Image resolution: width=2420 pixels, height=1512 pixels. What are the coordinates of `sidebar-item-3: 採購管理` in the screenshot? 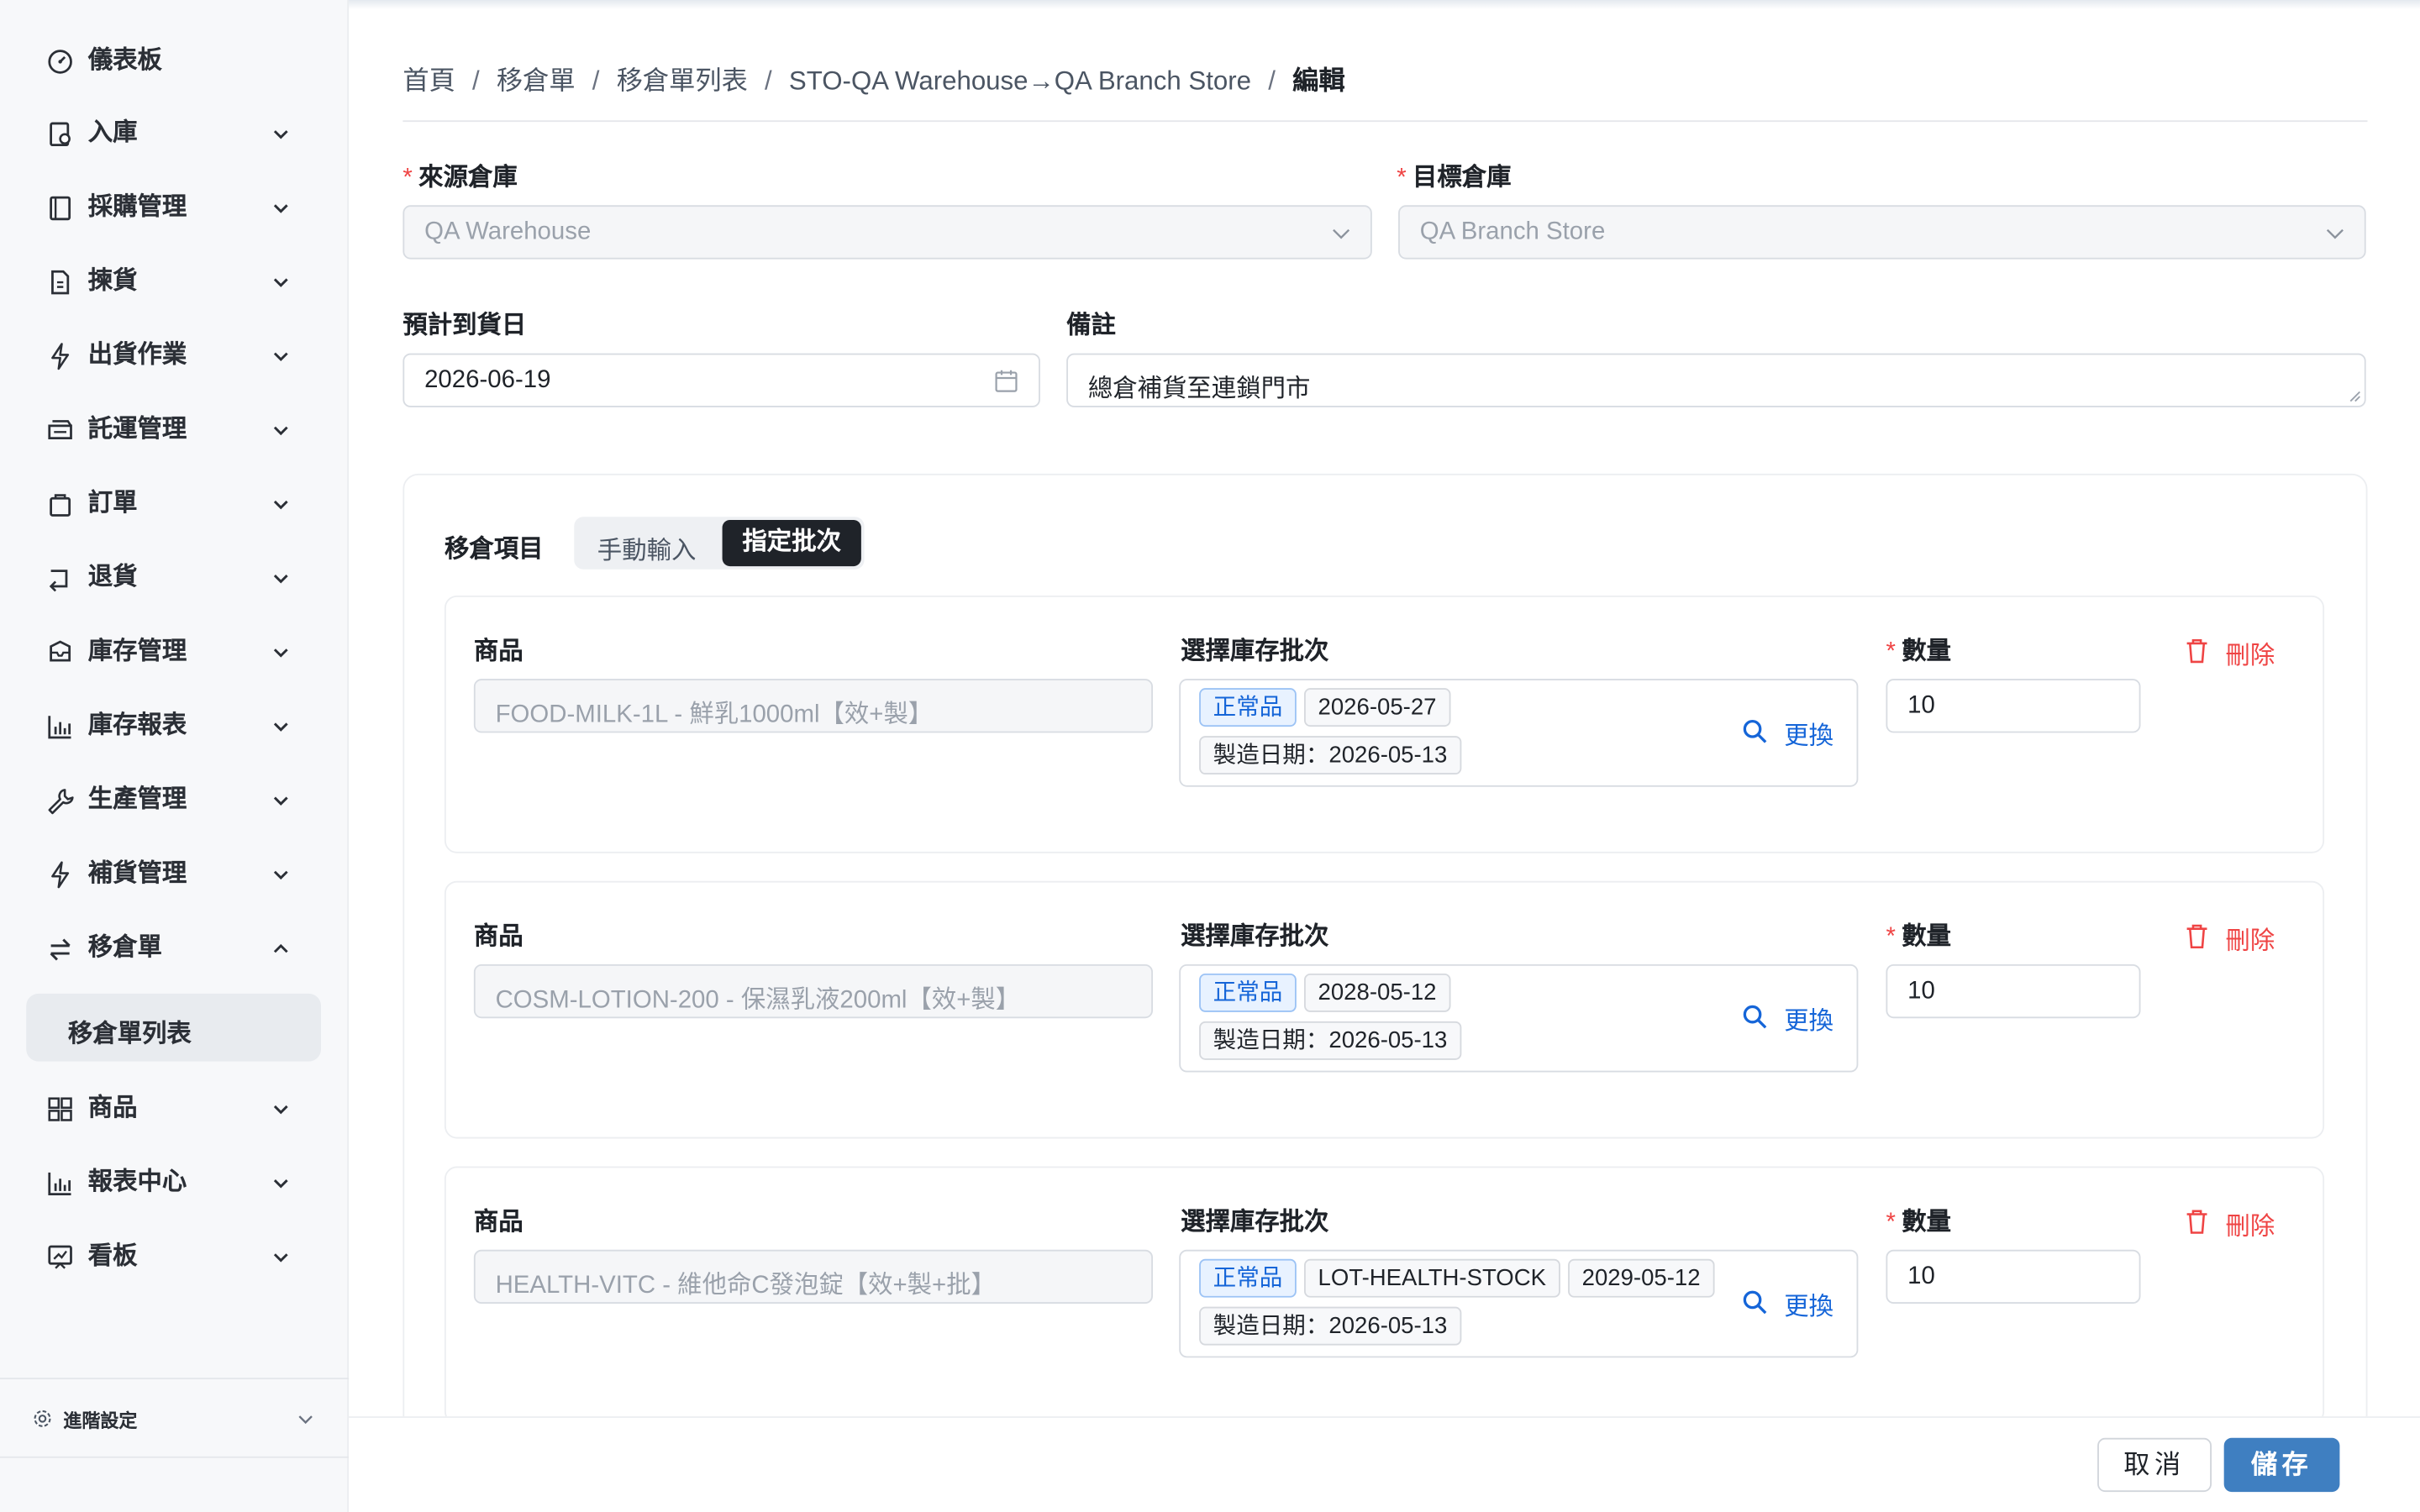 It's located at (172, 208).